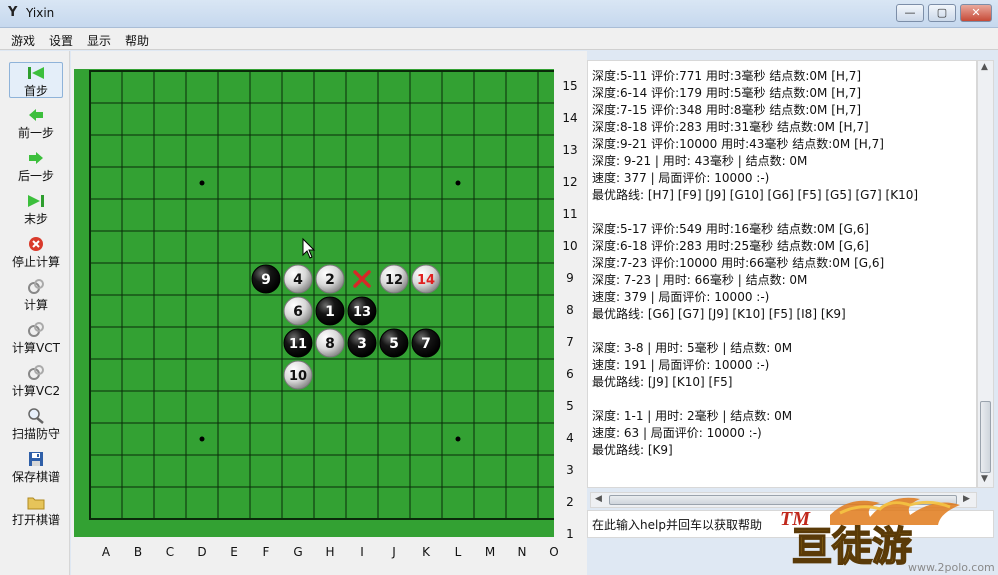 This screenshot has height=575, width=998. What do you see at coordinates (35, 520) in the screenshot?
I see `toolbar-label: 打开棋谱` at bounding box center [35, 520].